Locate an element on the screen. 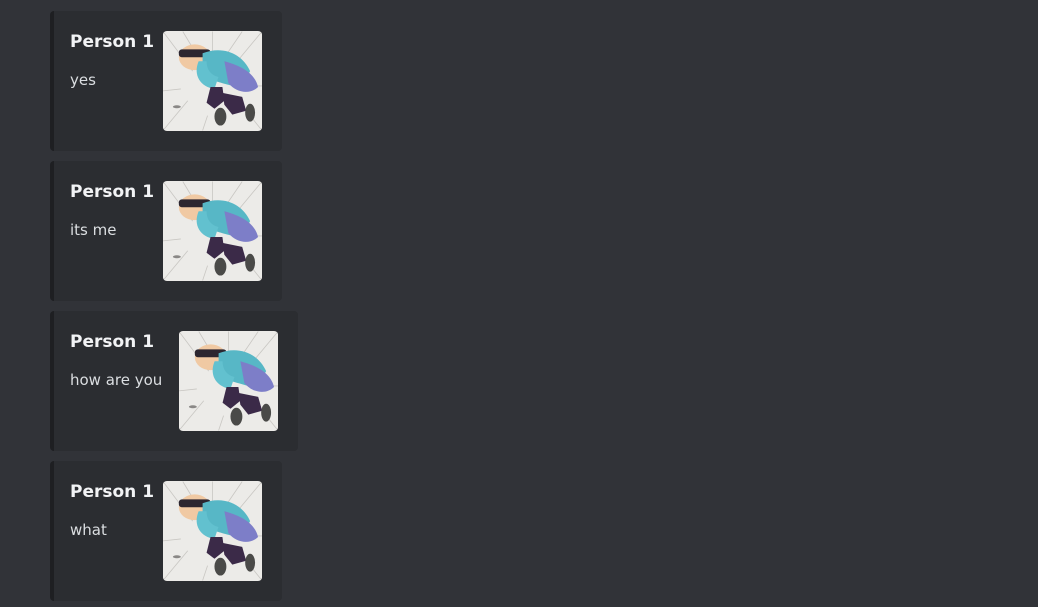 This screenshot has height=607, width=1038. embed-message-text: its me is located at coordinates (93, 230).